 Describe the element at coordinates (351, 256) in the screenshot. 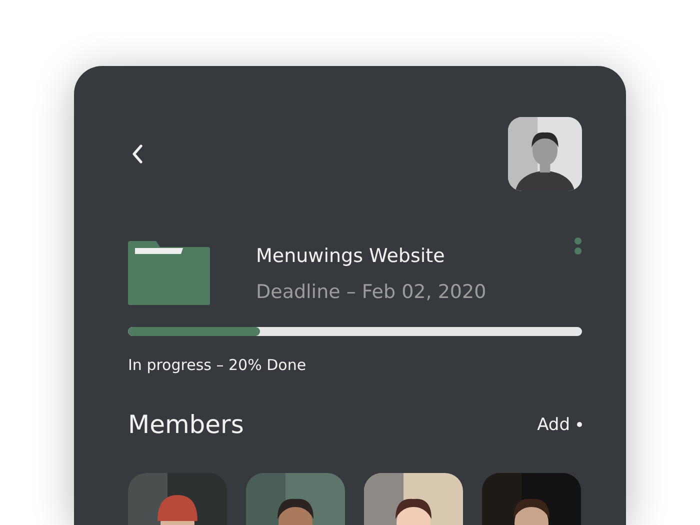

I see `project-title: Menuwings Website` at that location.